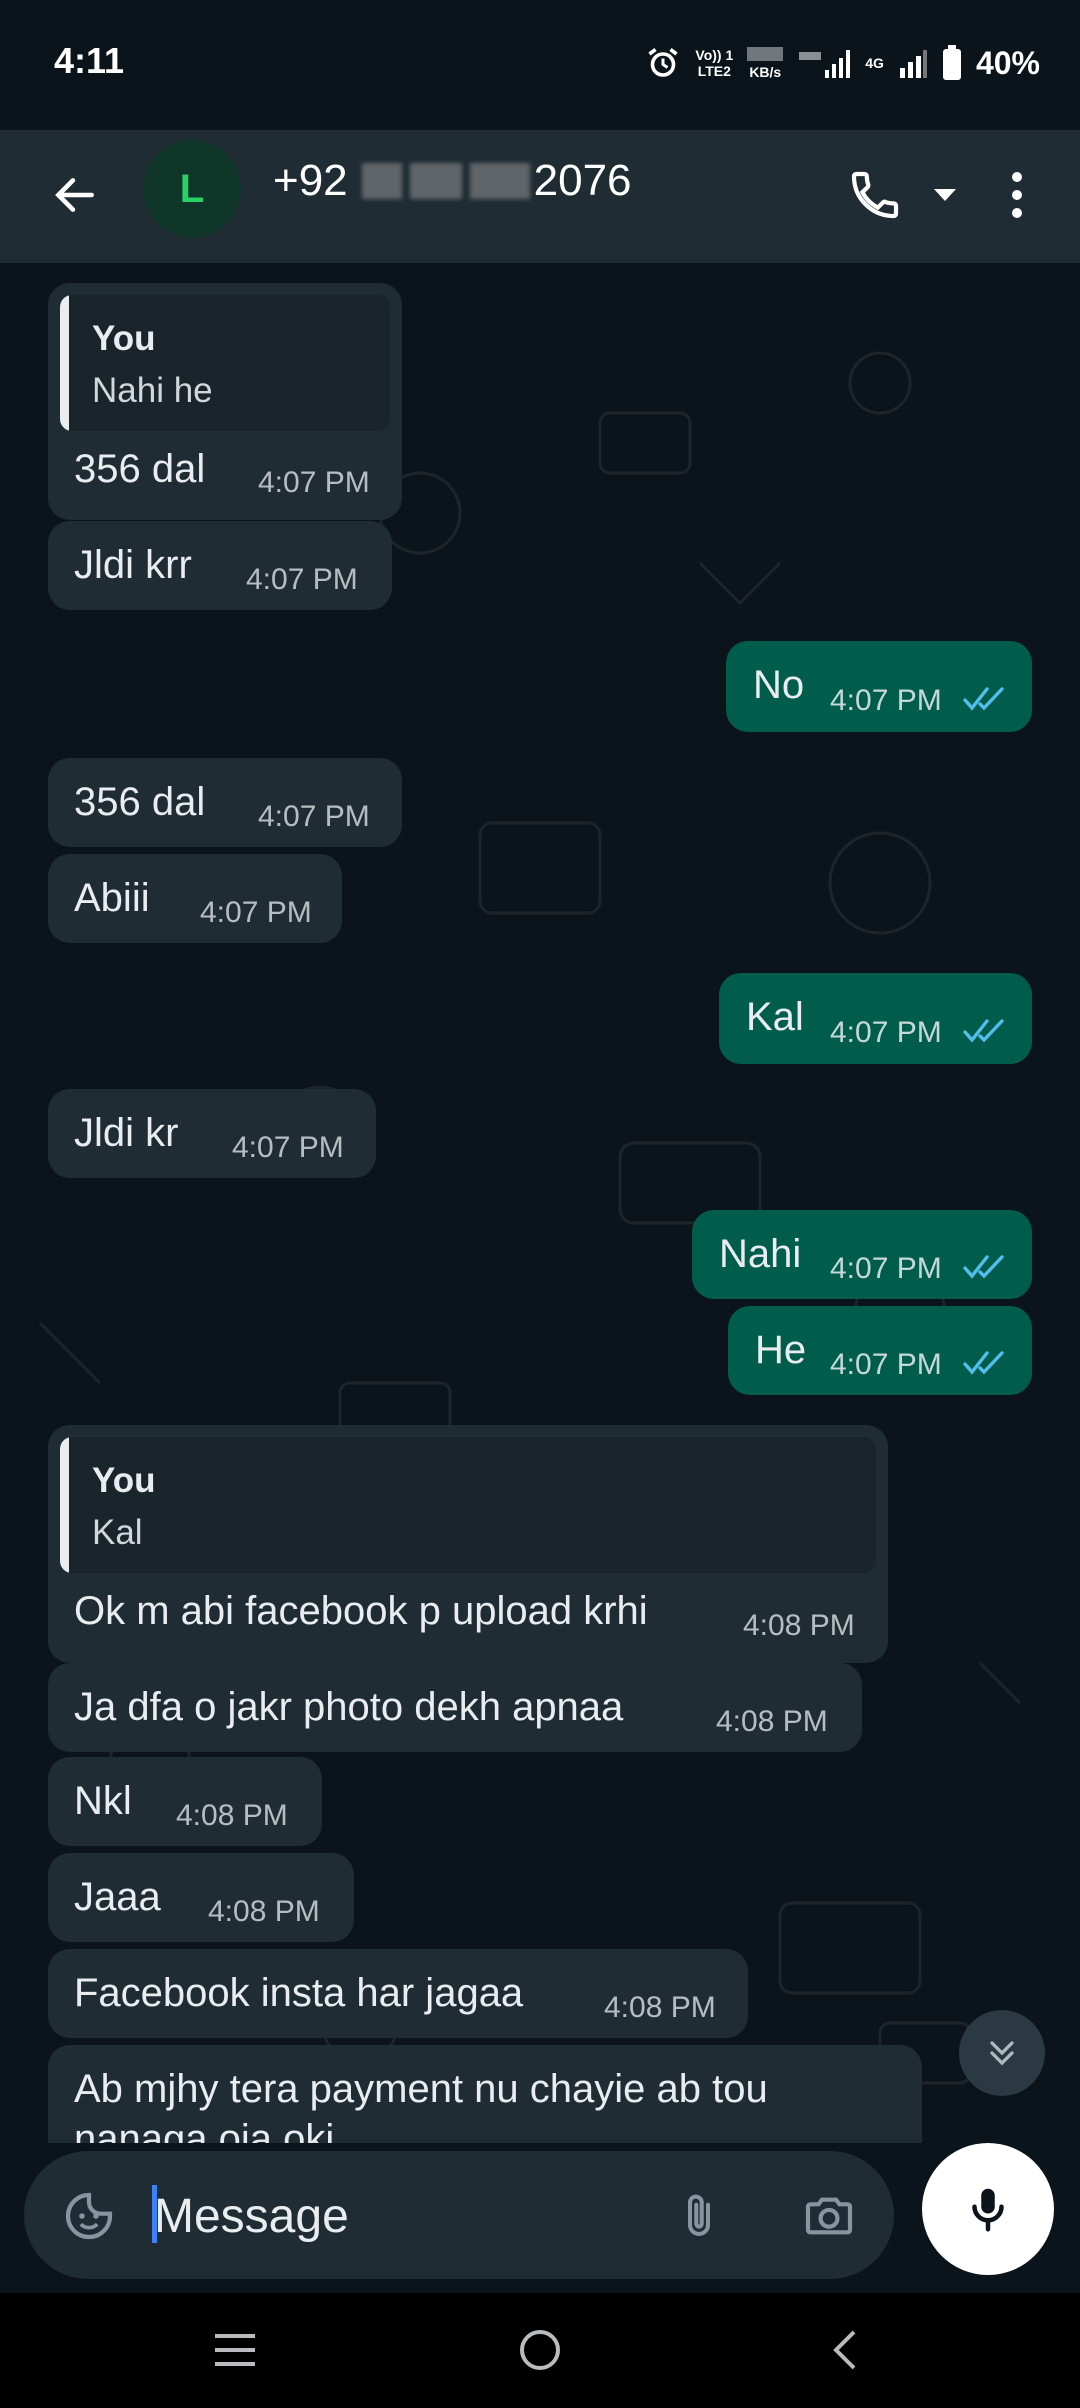 This screenshot has height=2408, width=1080. Describe the element at coordinates (310, 180) in the screenshot. I see `contact-prefix: +92` at that location.